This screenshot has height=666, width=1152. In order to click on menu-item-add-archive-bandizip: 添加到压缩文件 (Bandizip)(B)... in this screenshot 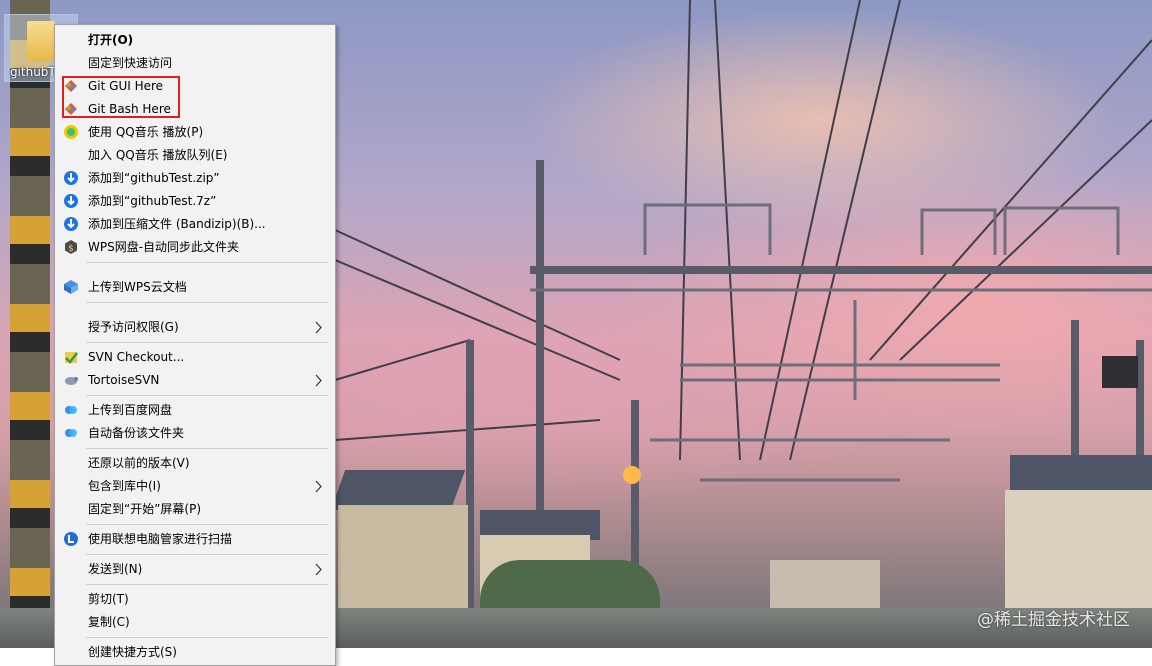, I will do `click(194, 224)`.